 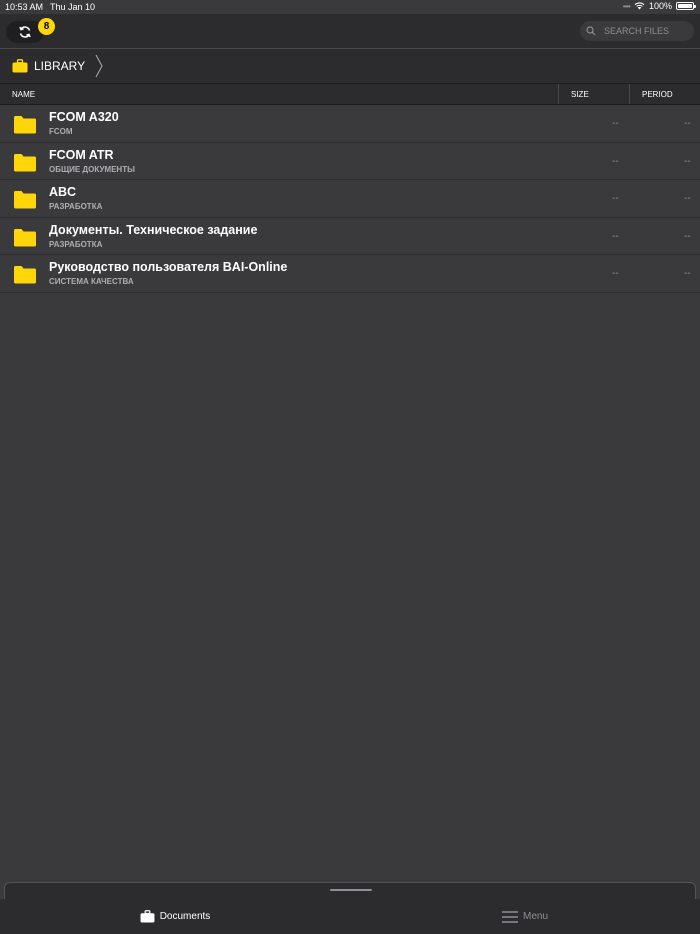 I want to click on menu-icon, so click(x=509, y=916).